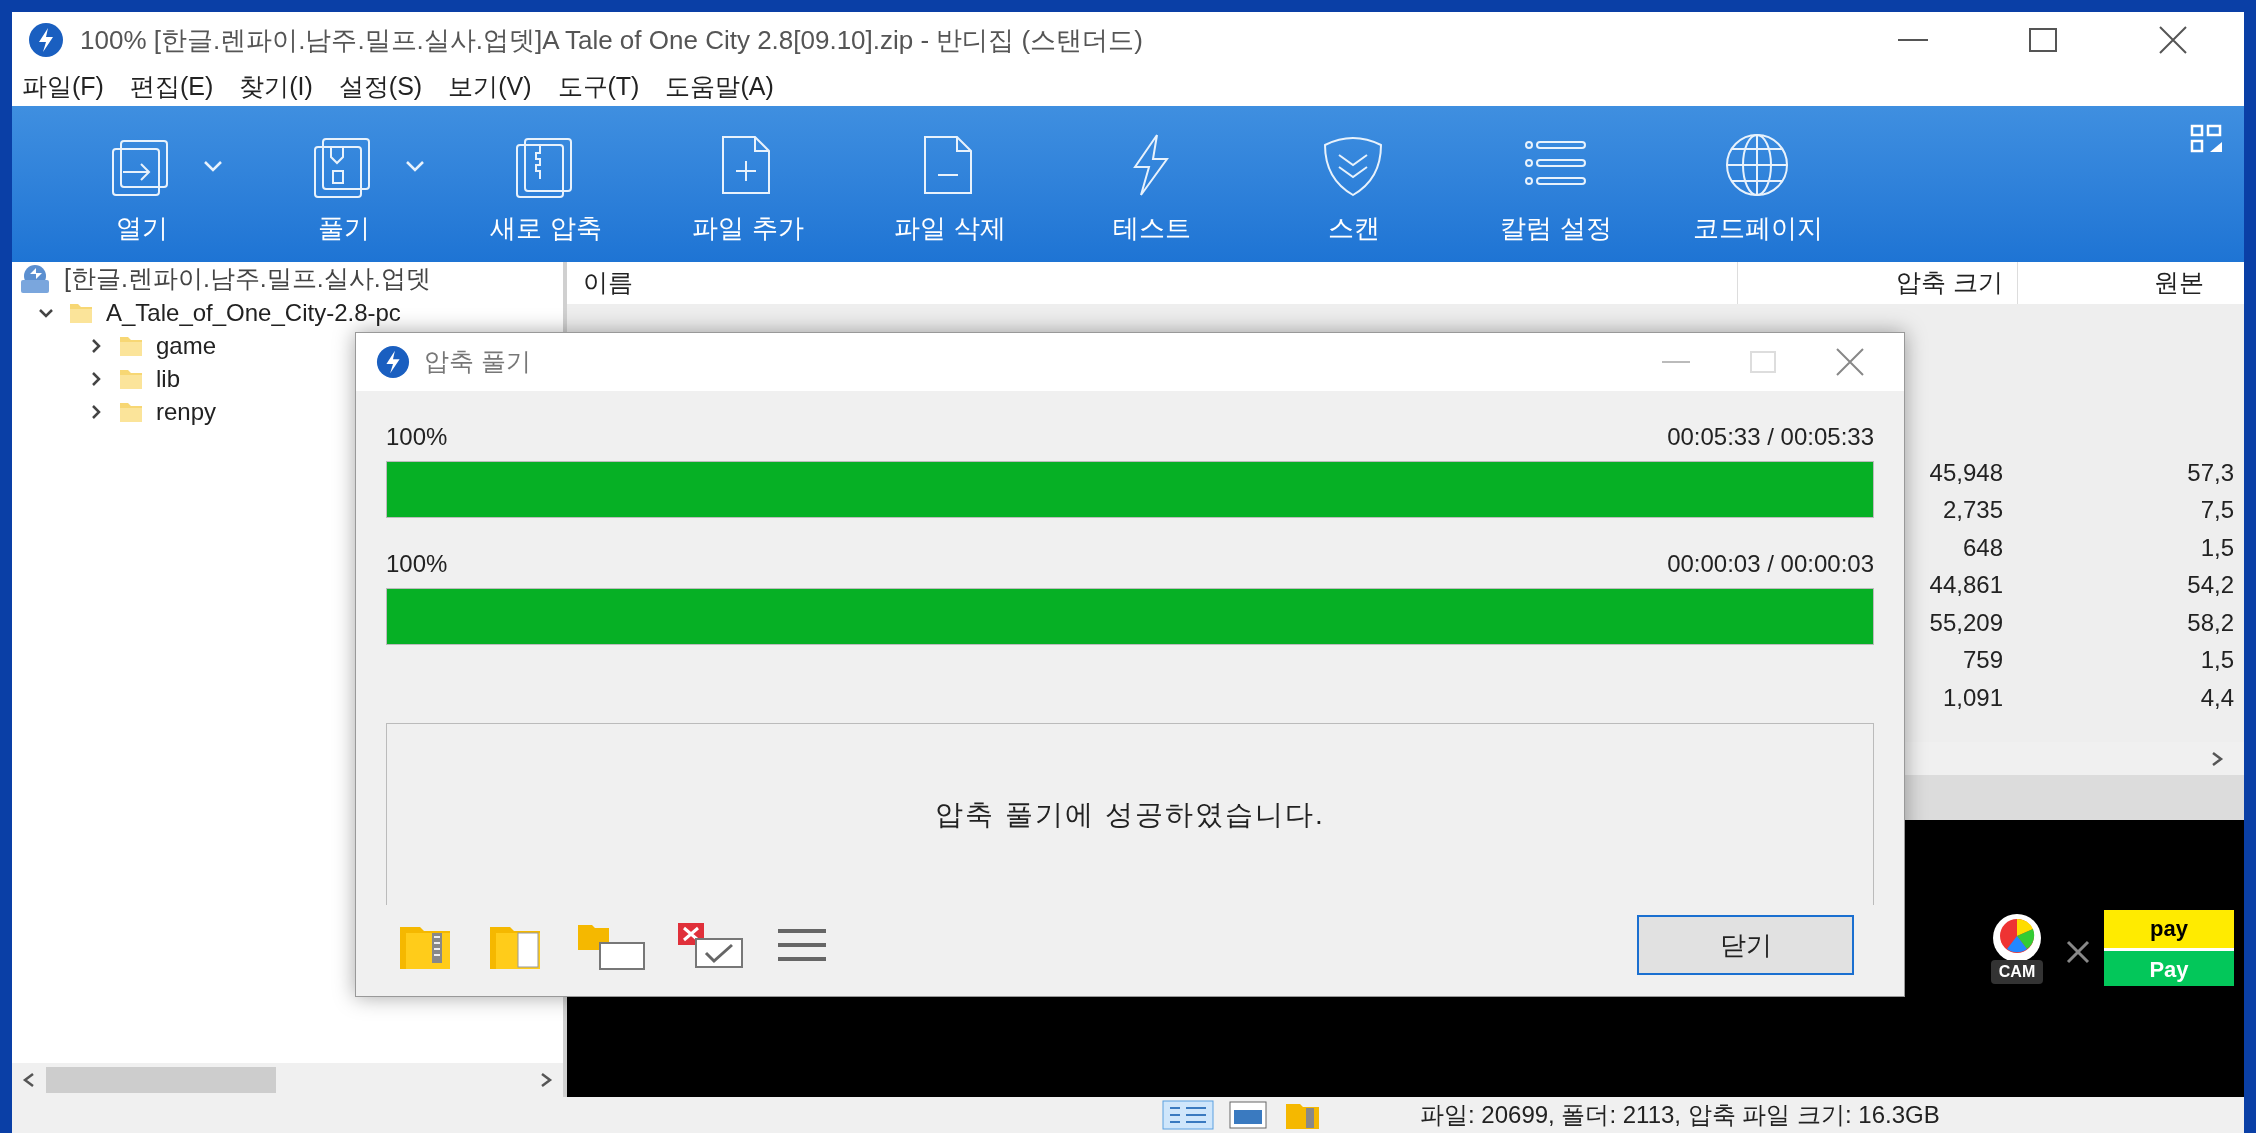 This screenshot has width=2256, height=1133. What do you see at coordinates (63, 87) in the screenshot?
I see `menu-item: 파일(F)` at bounding box center [63, 87].